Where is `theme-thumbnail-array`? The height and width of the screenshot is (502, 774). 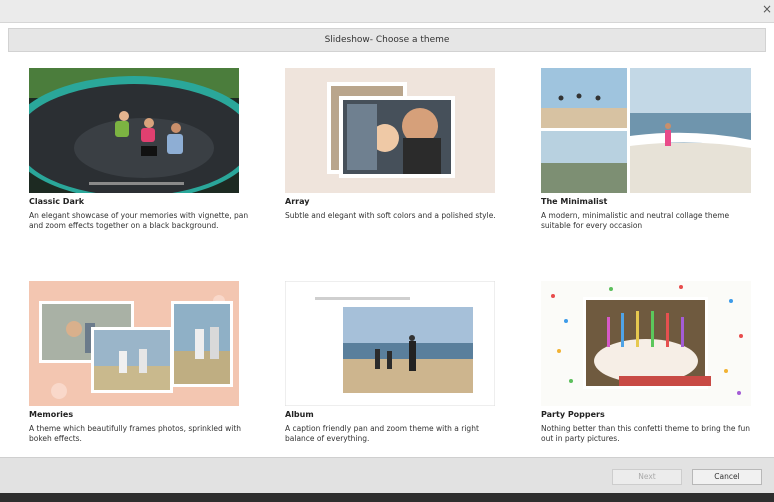 theme-thumbnail-array is located at coordinates (390, 130).